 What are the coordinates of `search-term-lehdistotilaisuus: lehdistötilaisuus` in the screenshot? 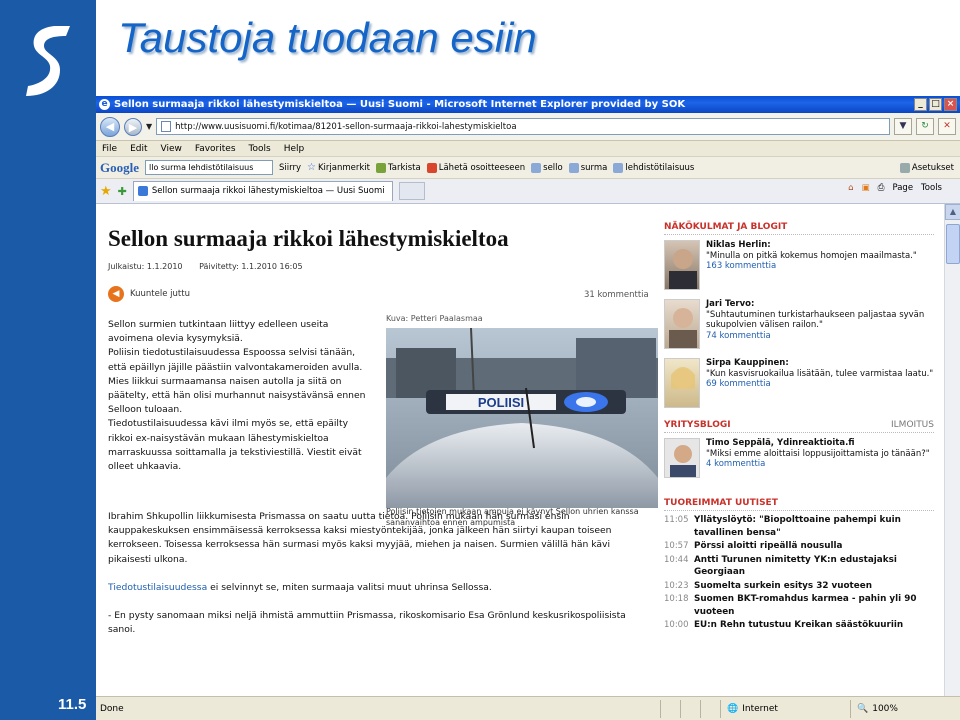 It's located at (653, 167).